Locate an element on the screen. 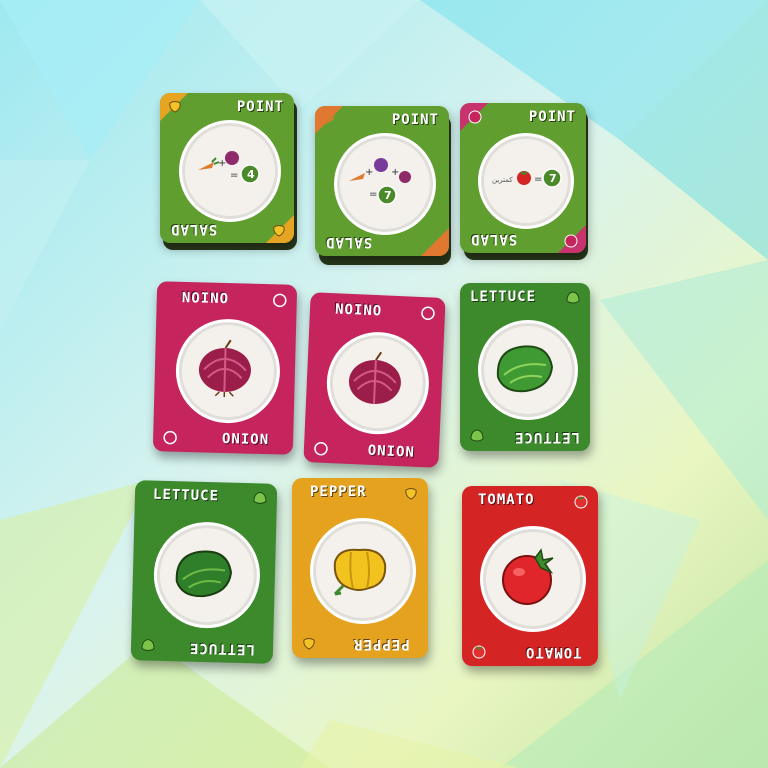 The width and height of the screenshot is (768, 768). point-card-3: POINT SALAD كمترين = 7 is located at coordinates (523, 178).